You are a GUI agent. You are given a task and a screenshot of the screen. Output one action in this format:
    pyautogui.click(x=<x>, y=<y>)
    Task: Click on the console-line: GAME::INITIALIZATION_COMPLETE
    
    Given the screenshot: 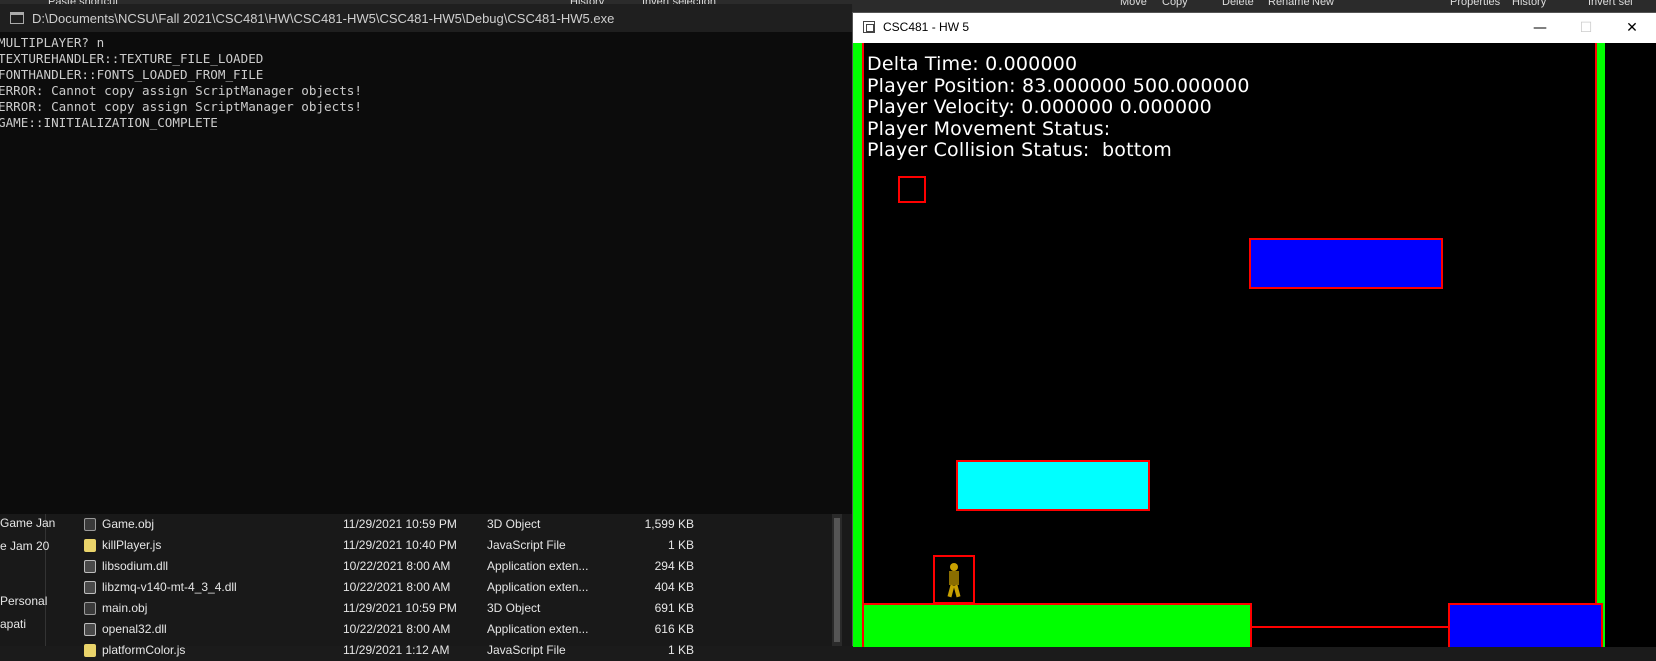 What is the action you would take?
    pyautogui.click(x=109, y=122)
    